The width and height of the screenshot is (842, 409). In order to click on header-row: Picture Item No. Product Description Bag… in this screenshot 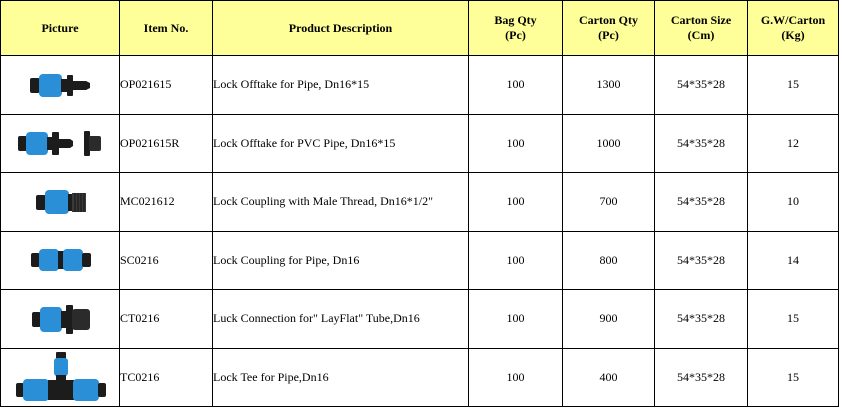, I will do `click(419, 28)`.